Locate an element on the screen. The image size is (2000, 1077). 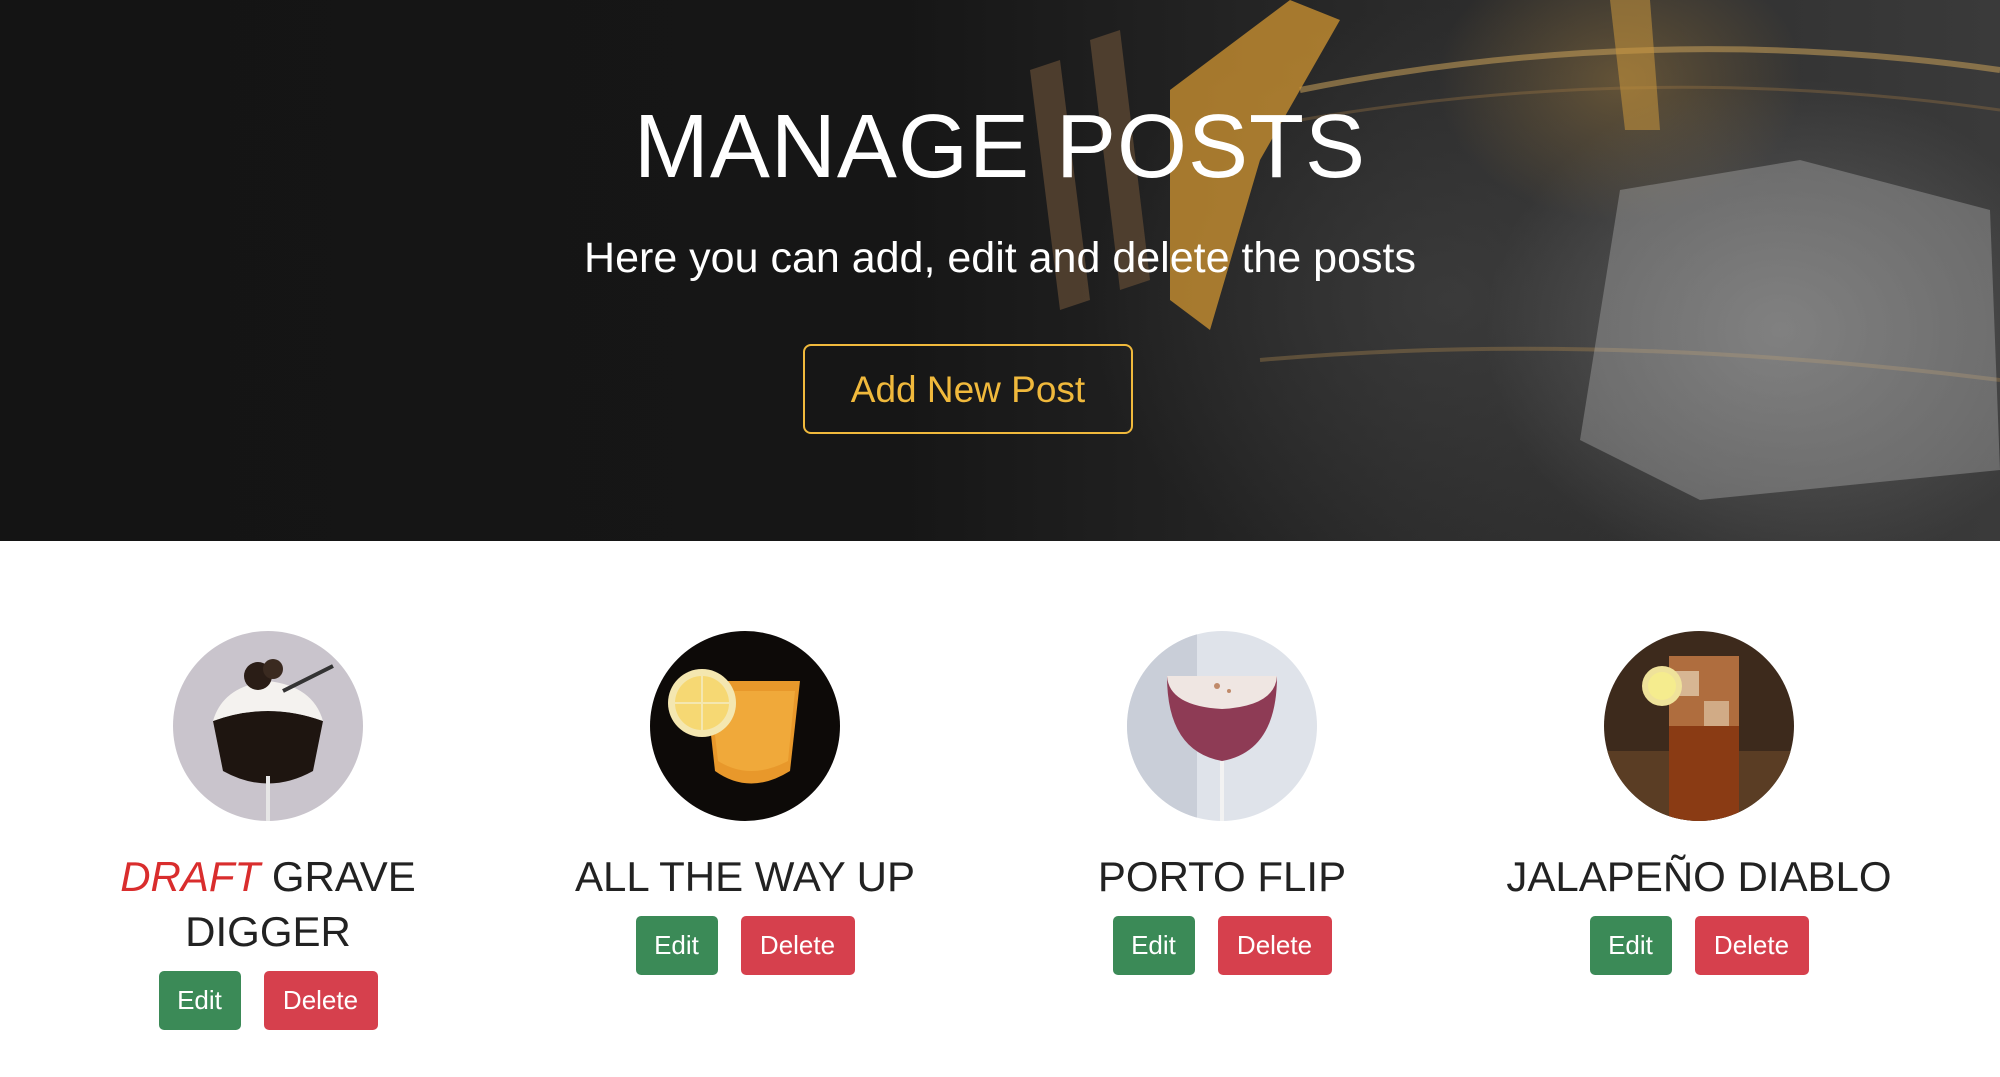
post-card: JALAPEÑO DIABLO Edit Delete is located at coordinates (1699, 803).